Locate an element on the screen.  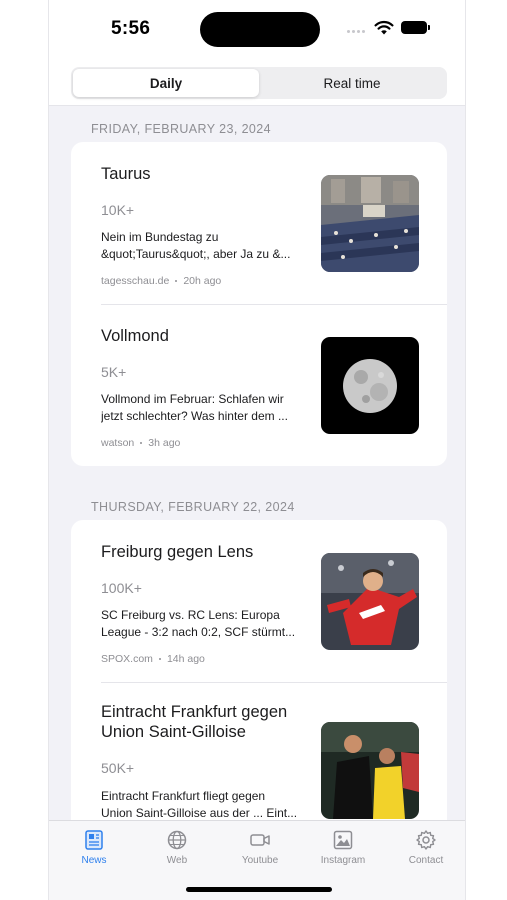
trend-traffic: 10K+ is located at coordinates (118, 210).